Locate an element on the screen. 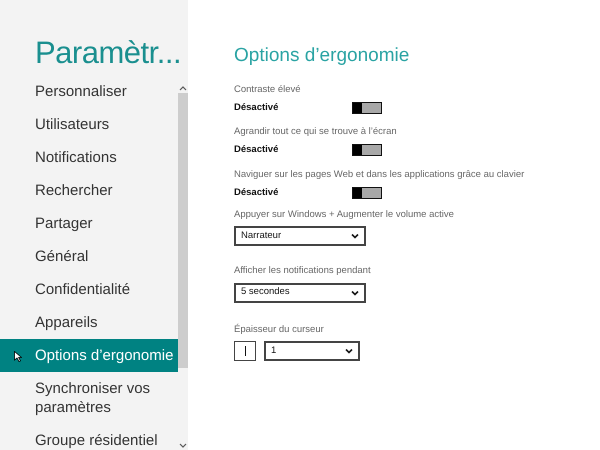 The image size is (600, 450). sidebar-item: Confidentialité is located at coordinates (89, 289).